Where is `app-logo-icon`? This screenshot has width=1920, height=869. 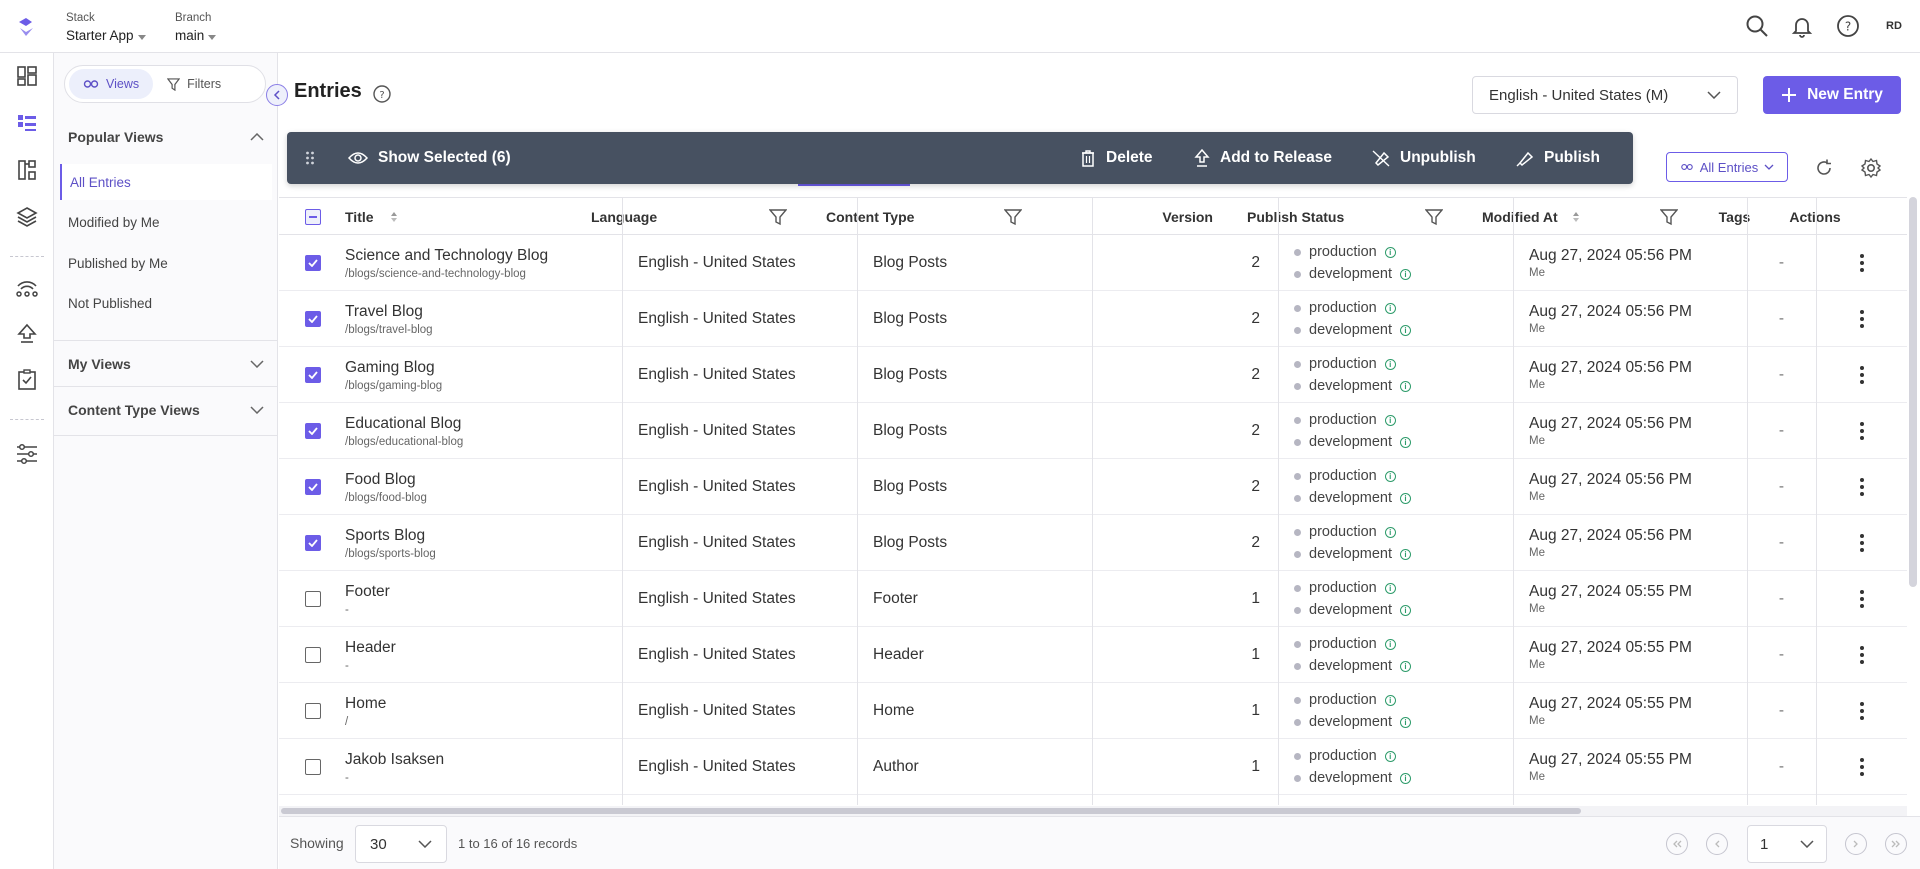 app-logo-icon is located at coordinates (26, 27).